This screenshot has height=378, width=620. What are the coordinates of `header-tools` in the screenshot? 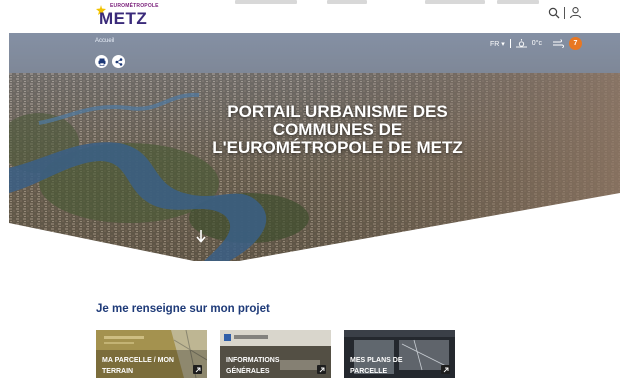 It's located at (565, 12).